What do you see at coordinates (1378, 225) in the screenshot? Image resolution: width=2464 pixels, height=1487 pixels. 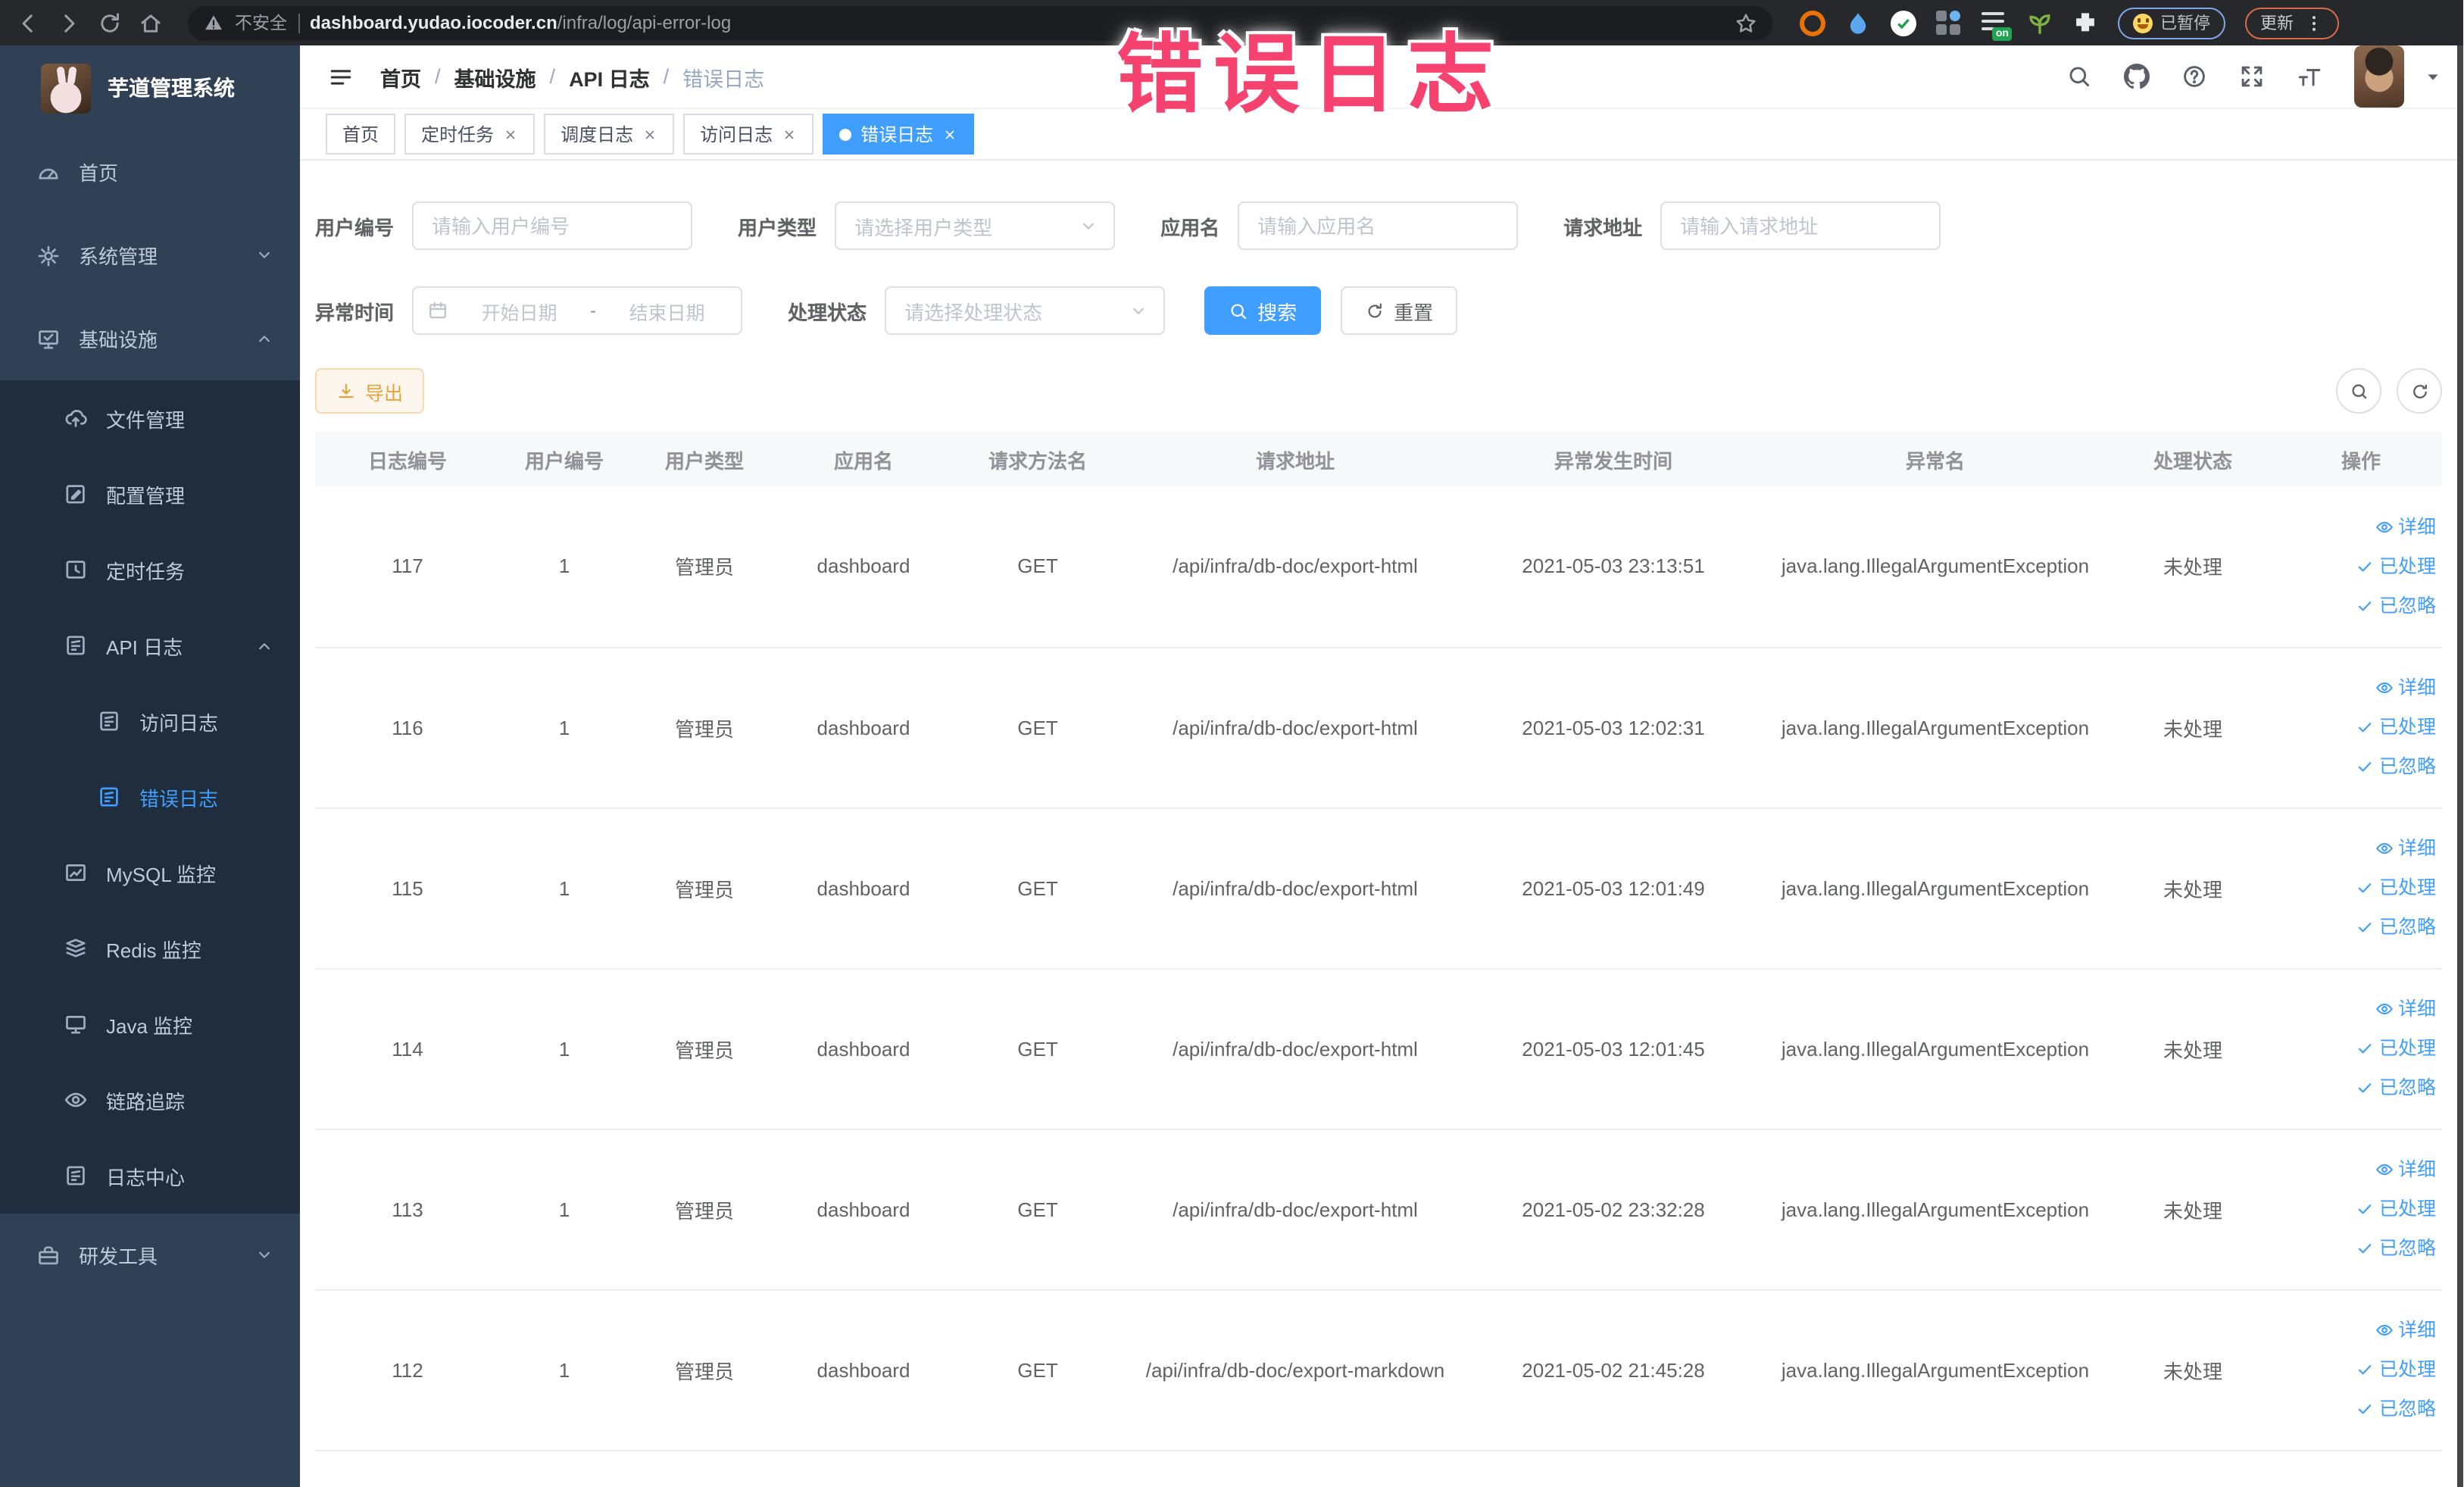 I see `app-name-input` at bounding box center [1378, 225].